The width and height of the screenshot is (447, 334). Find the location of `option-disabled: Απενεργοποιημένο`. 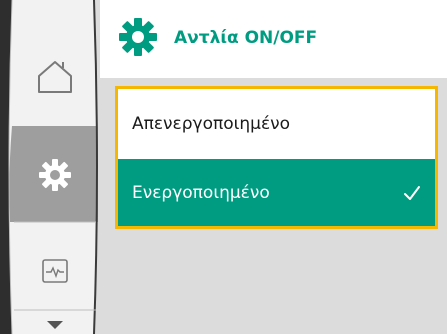

option-disabled: Απενεργοποιημένο is located at coordinates (276, 124).